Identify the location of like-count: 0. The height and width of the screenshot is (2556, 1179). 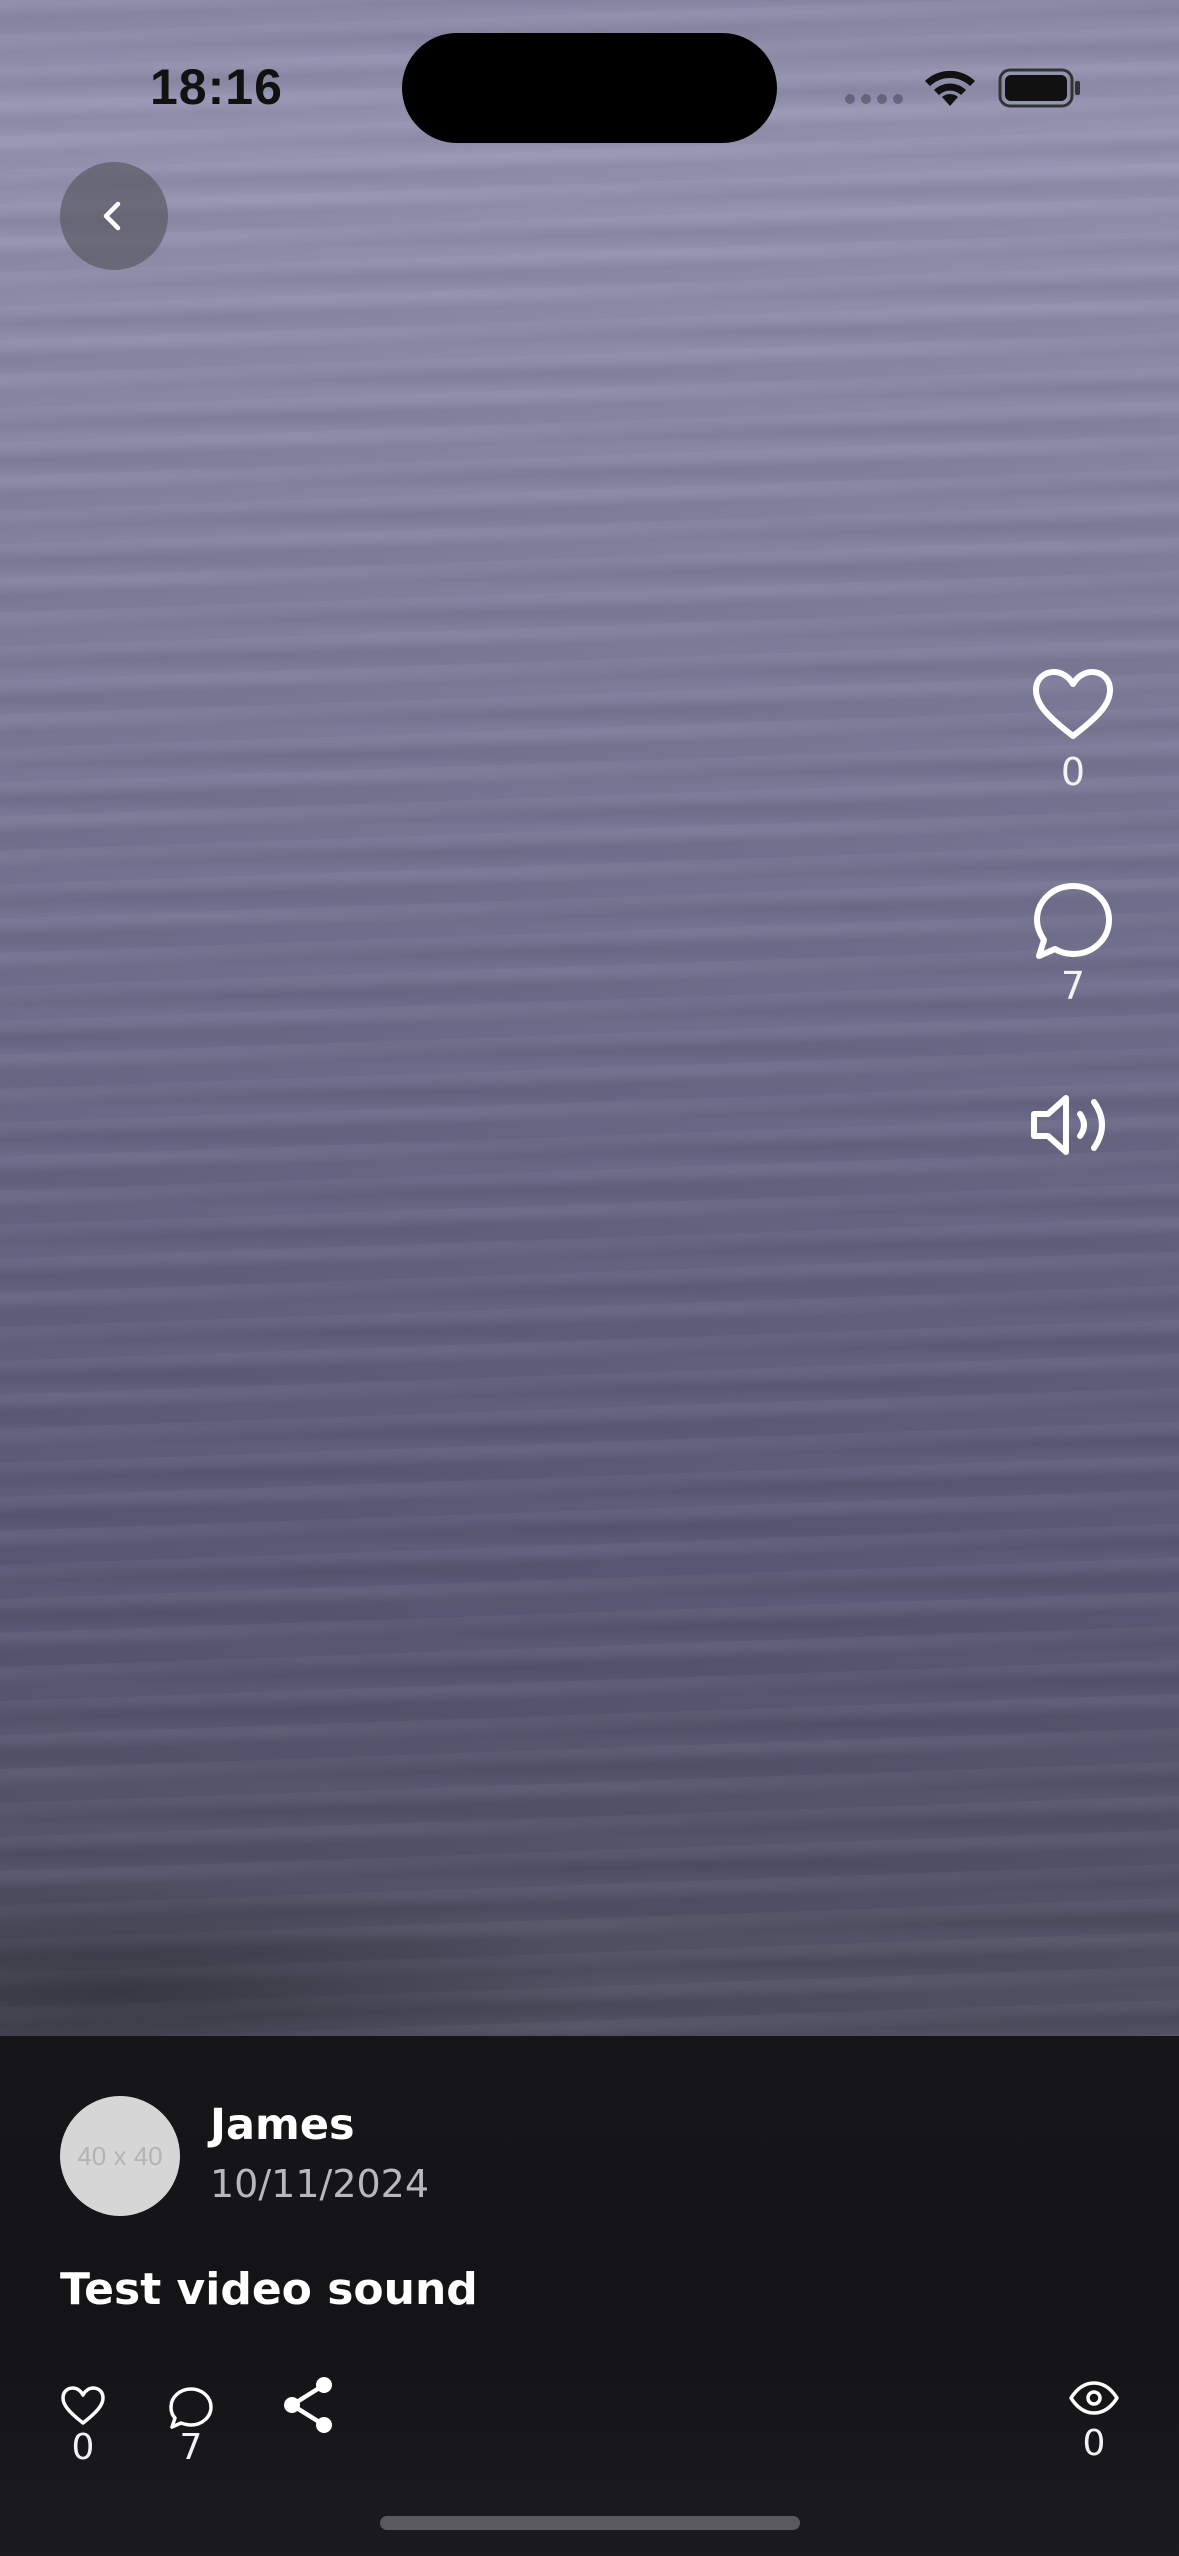
(1073, 772).